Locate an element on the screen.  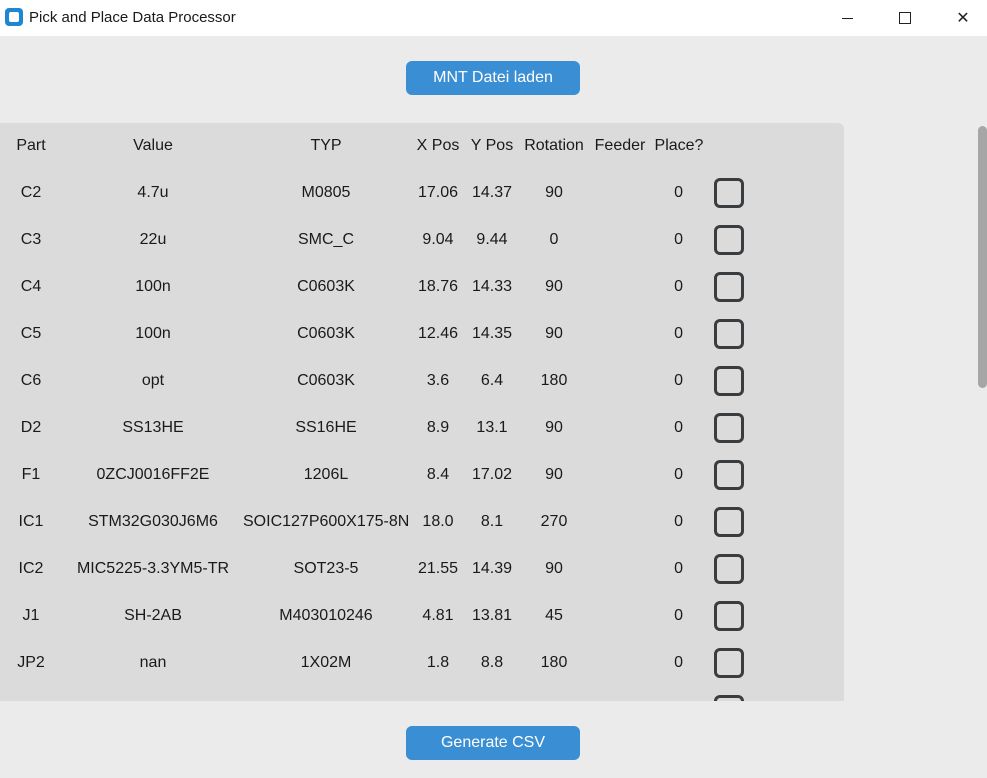
minimize-button is located at coordinates (847, 18).